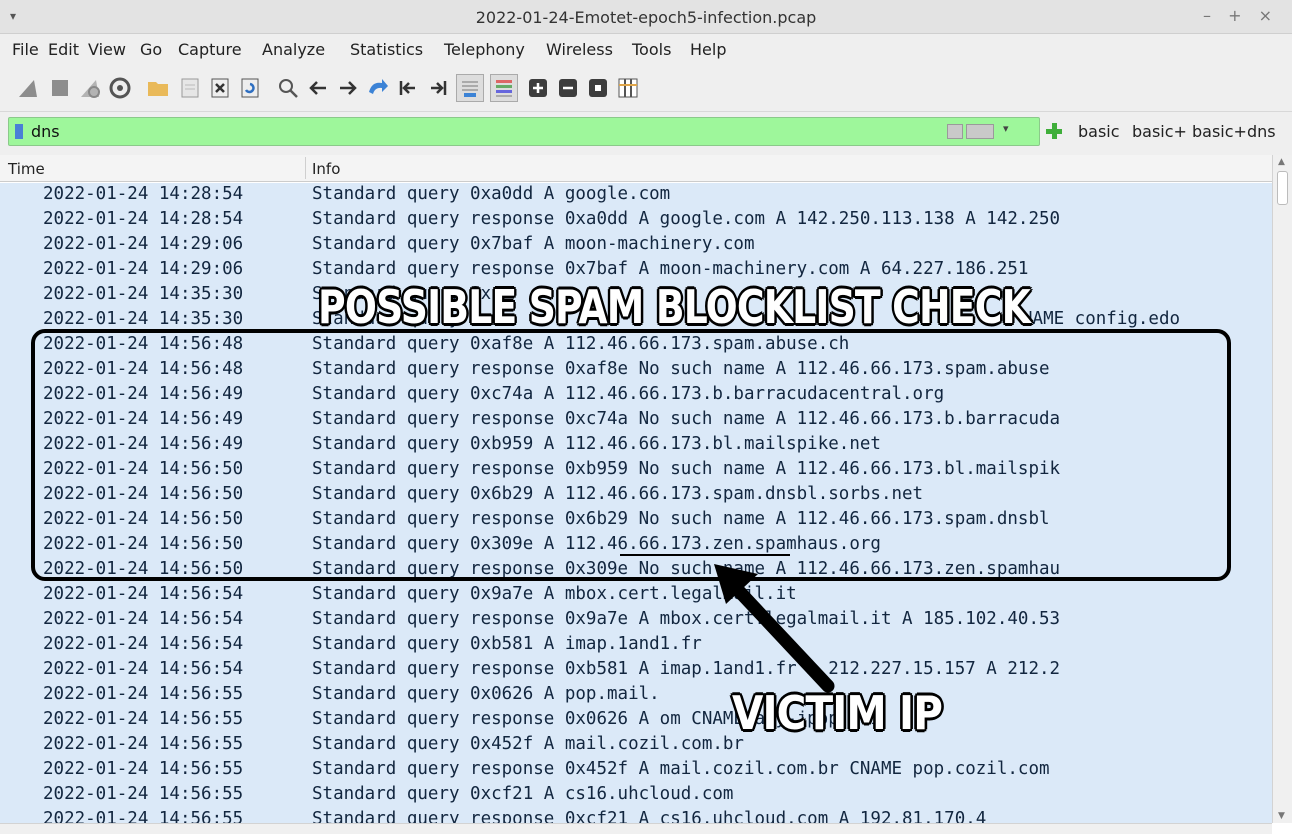 The width and height of the screenshot is (1292, 834). I want to click on resize-columns-icon, so click(628, 88).